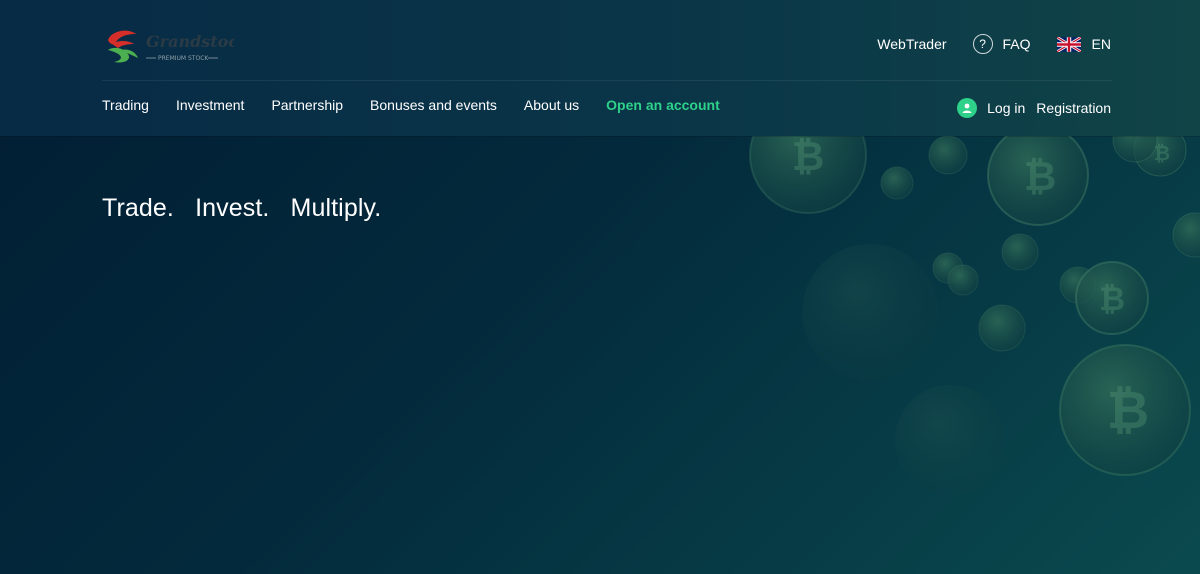 Image resolution: width=1200 pixels, height=574 pixels. What do you see at coordinates (210, 106) in the screenshot?
I see `nav-item-investment: Investment` at bounding box center [210, 106].